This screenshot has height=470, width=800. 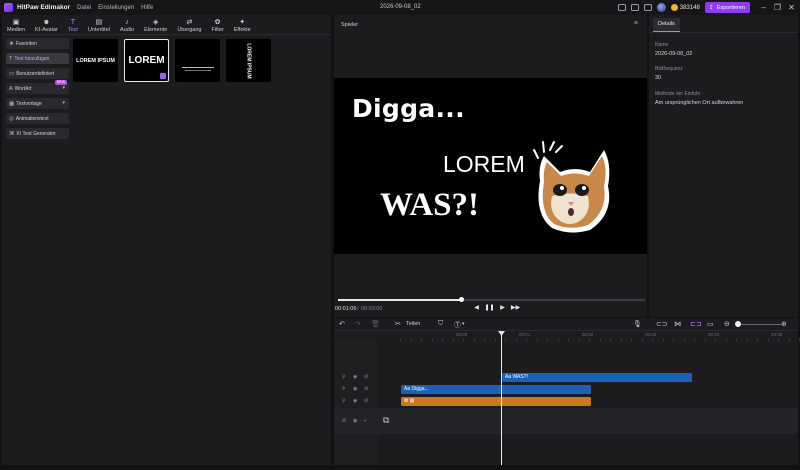 What do you see at coordinates (515, 307) in the screenshot?
I see `fast-forward-icon: ▶▶` at bounding box center [515, 307].